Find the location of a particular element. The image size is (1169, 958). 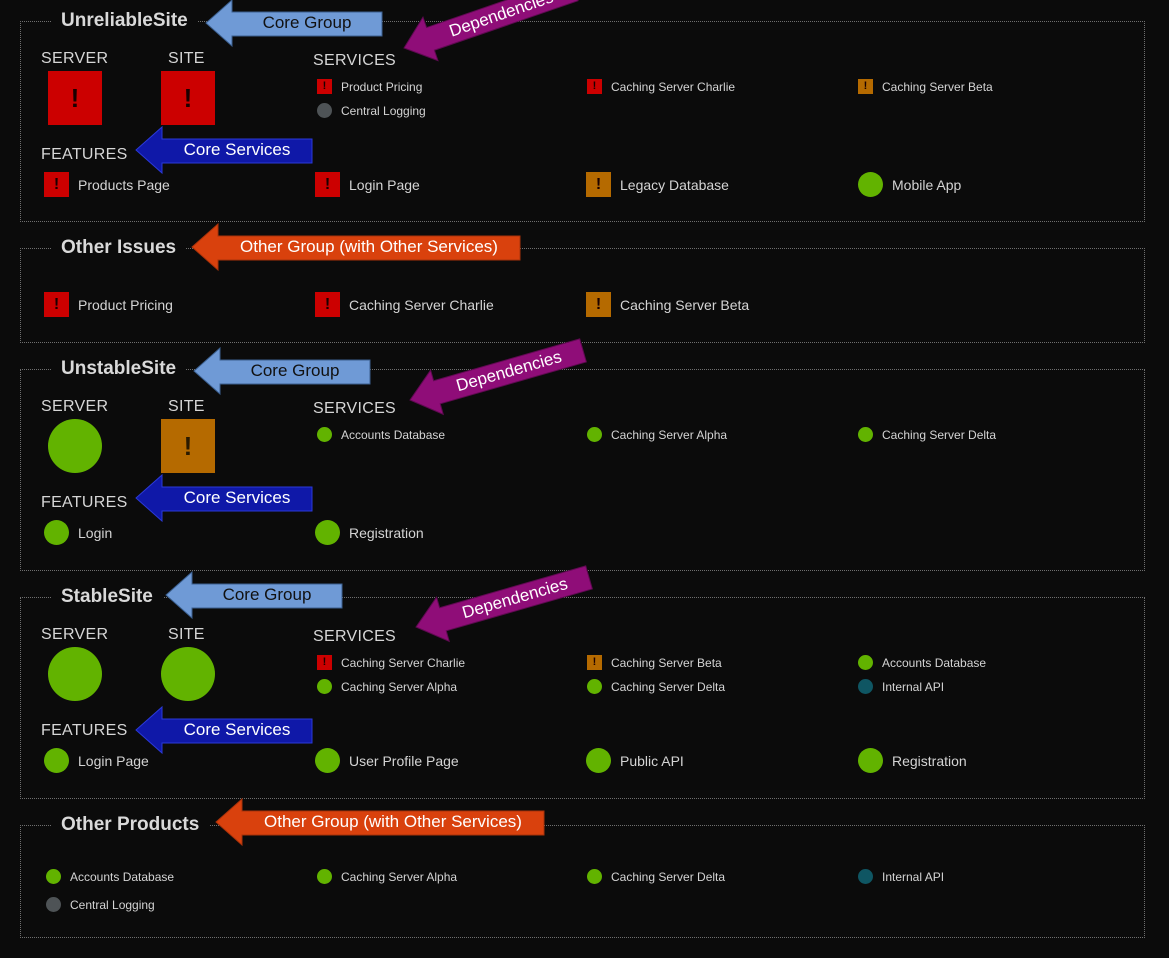

site-status-error: ! is located at coordinates (188, 98).